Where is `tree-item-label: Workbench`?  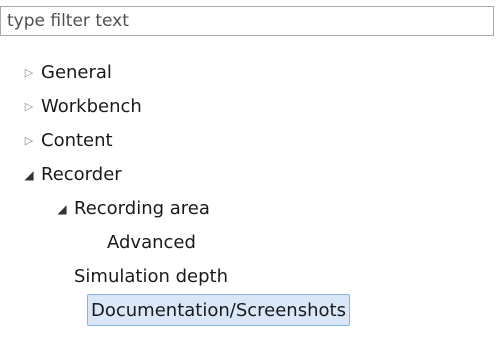
tree-item-label: Workbench is located at coordinates (91, 106).